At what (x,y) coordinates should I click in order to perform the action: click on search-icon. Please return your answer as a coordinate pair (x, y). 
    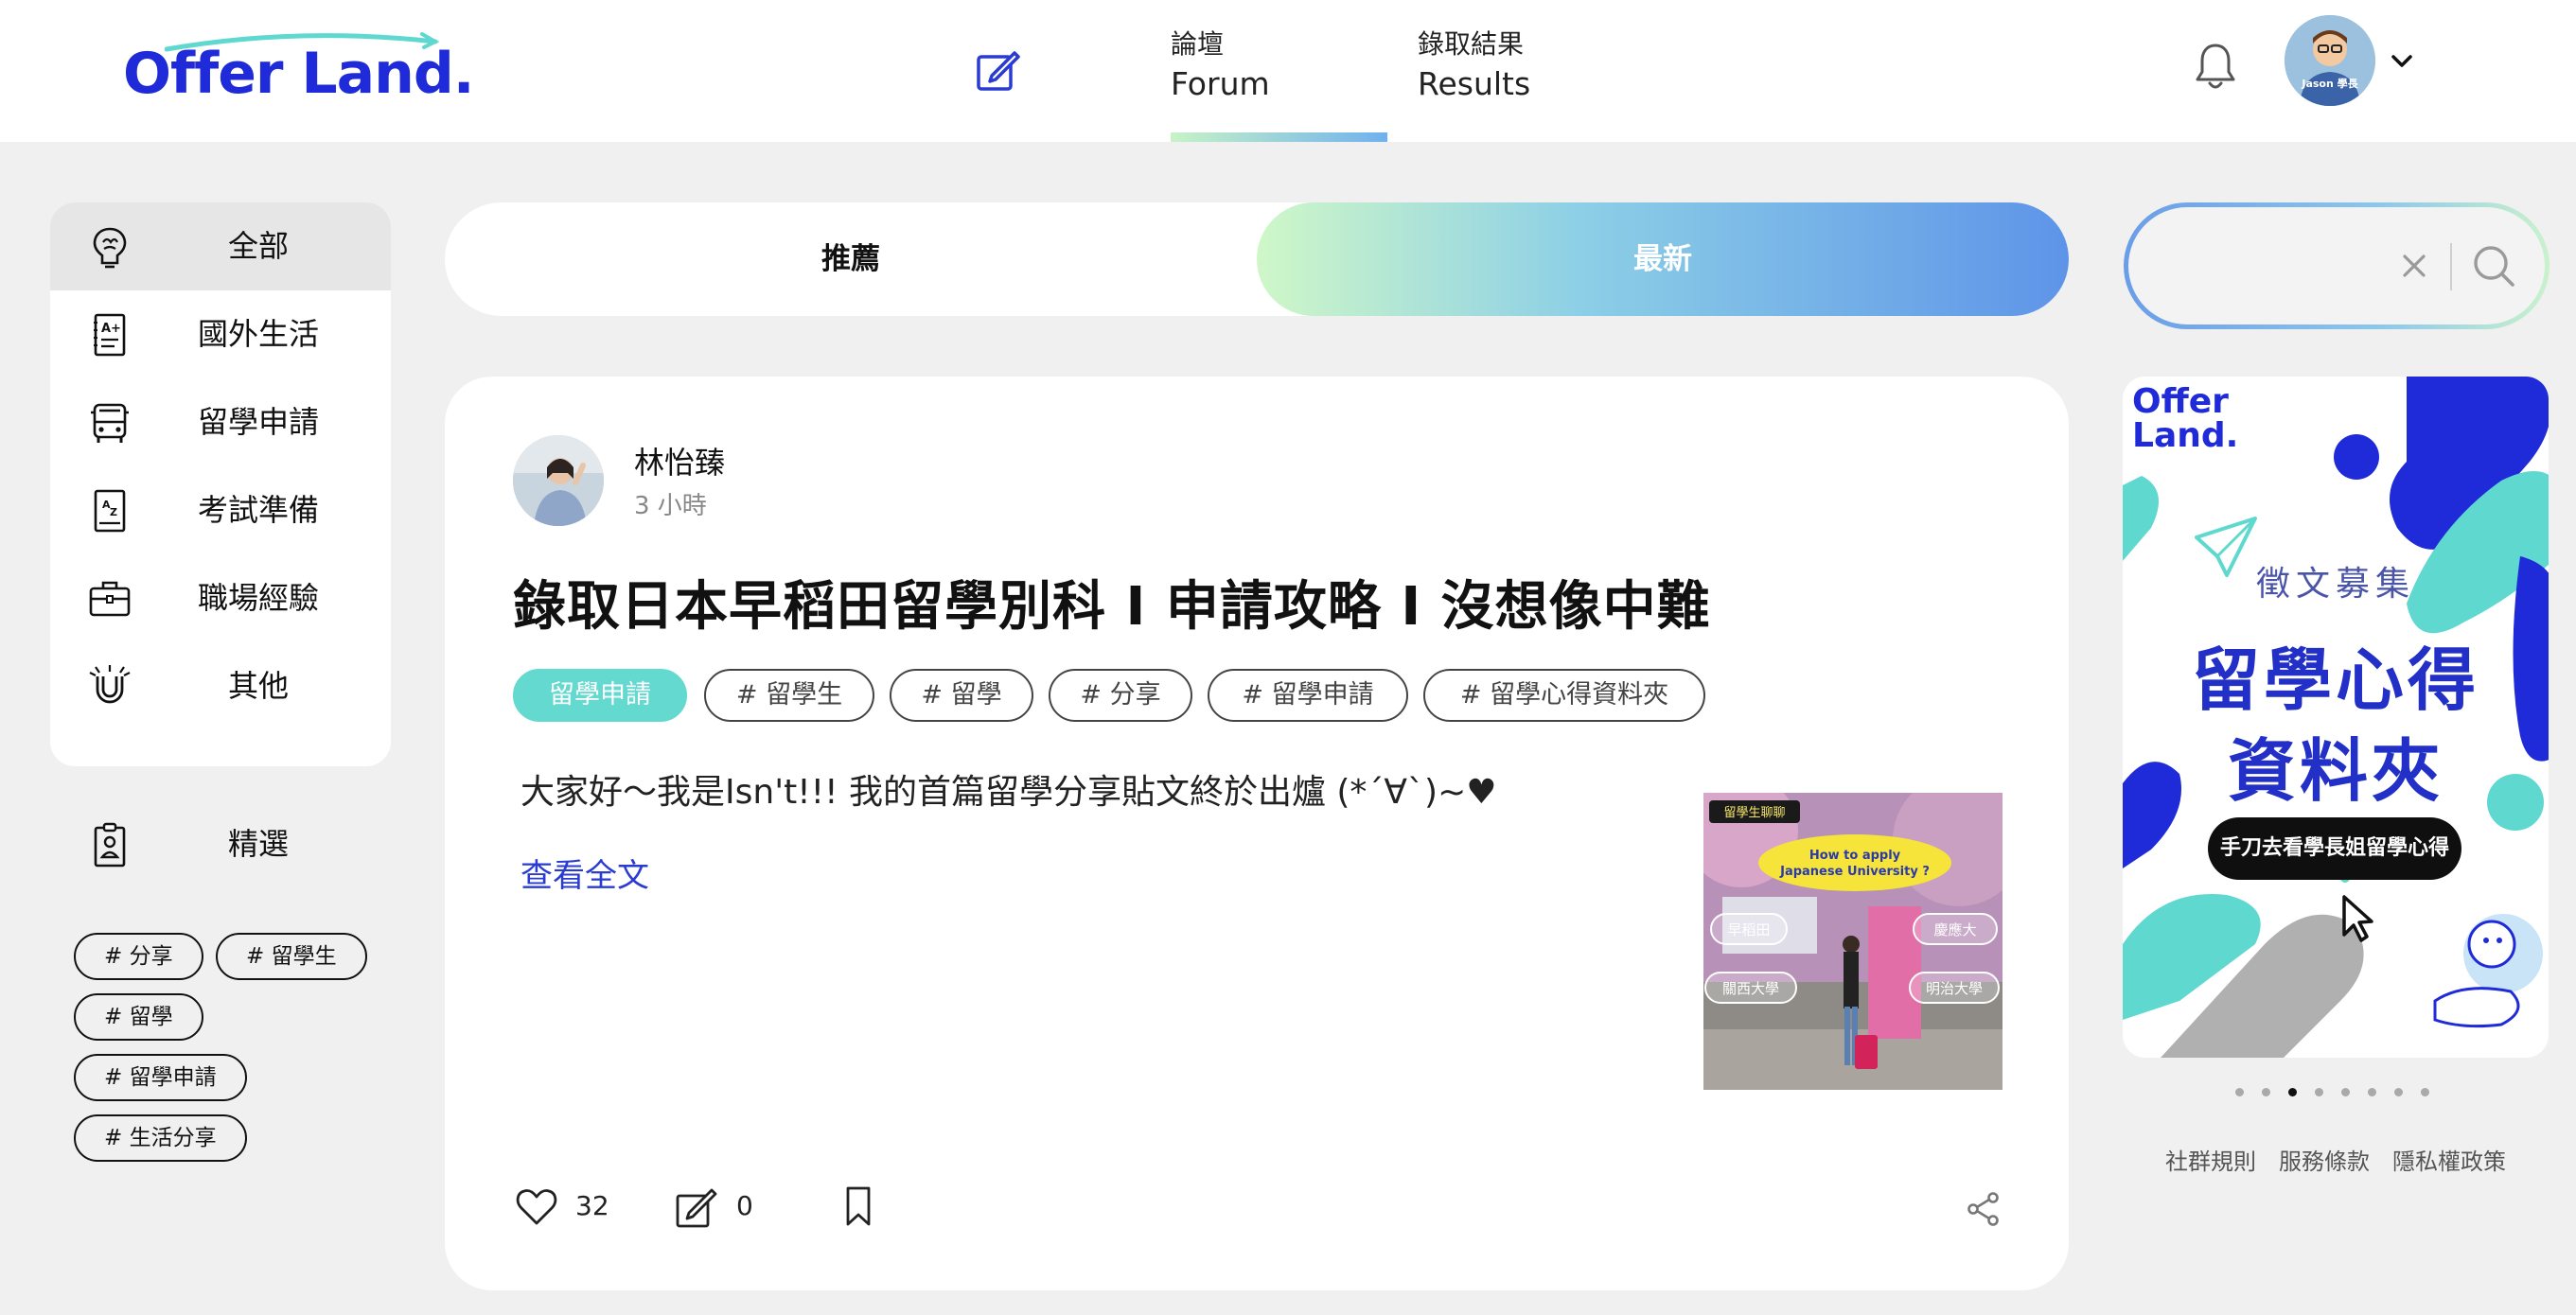
    Looking at the image, I should click on (2494, 266).